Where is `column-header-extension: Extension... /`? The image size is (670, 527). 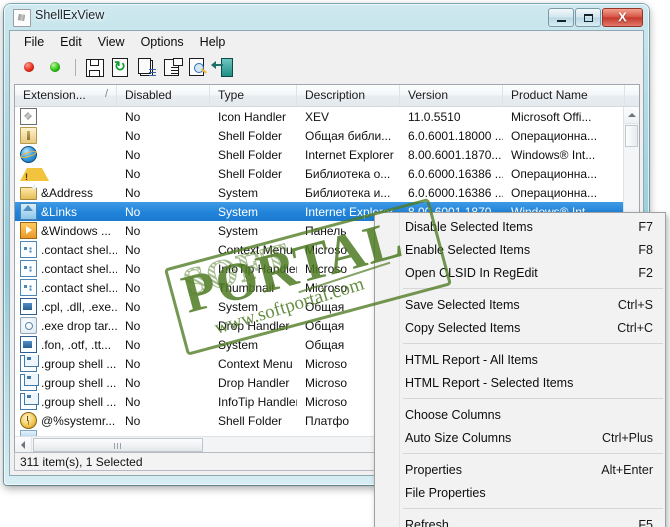 column-header-extension: Extension... / is located at coordinates (66, 95).